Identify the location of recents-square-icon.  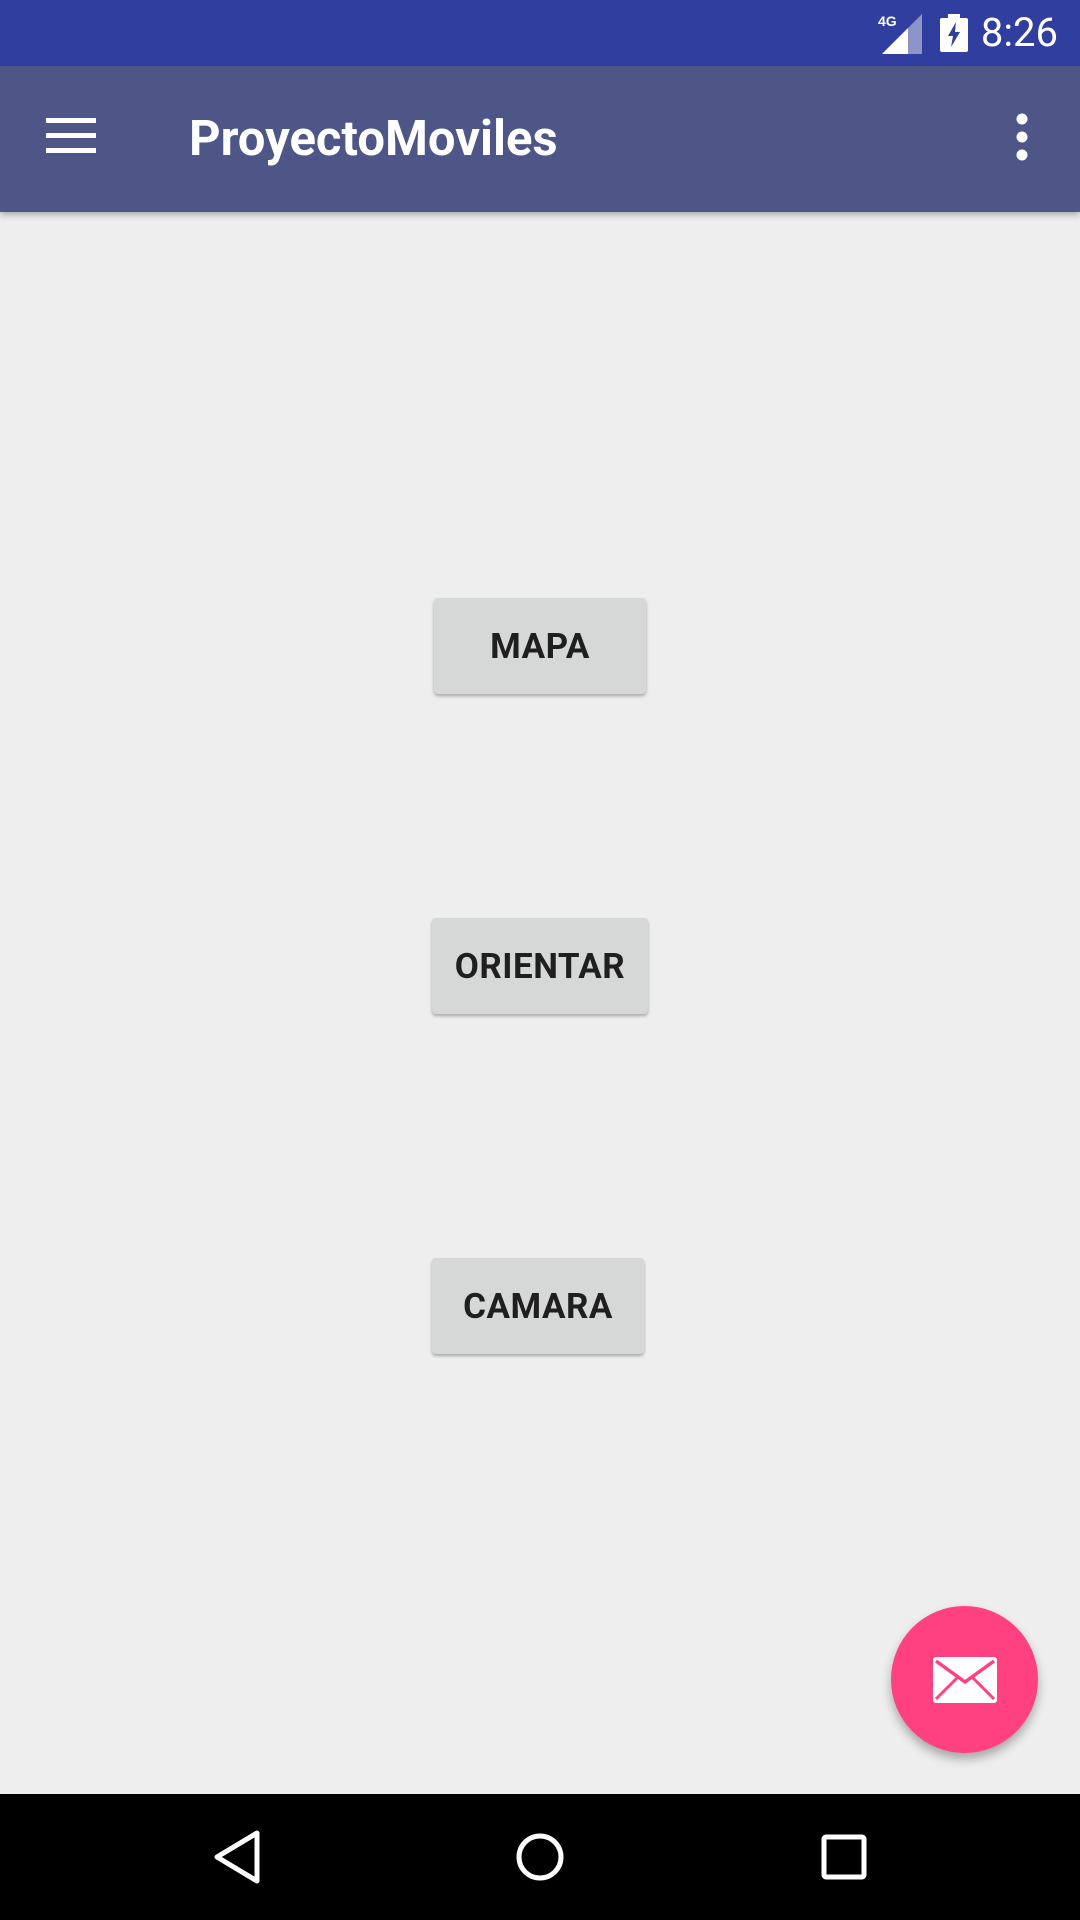
(844, 1857).